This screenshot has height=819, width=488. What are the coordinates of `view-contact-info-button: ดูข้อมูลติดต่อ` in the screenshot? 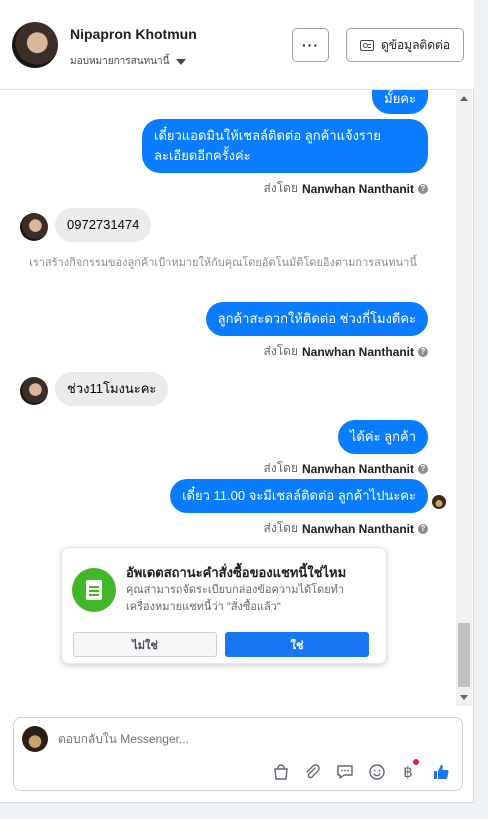 It's located at (405, 45).